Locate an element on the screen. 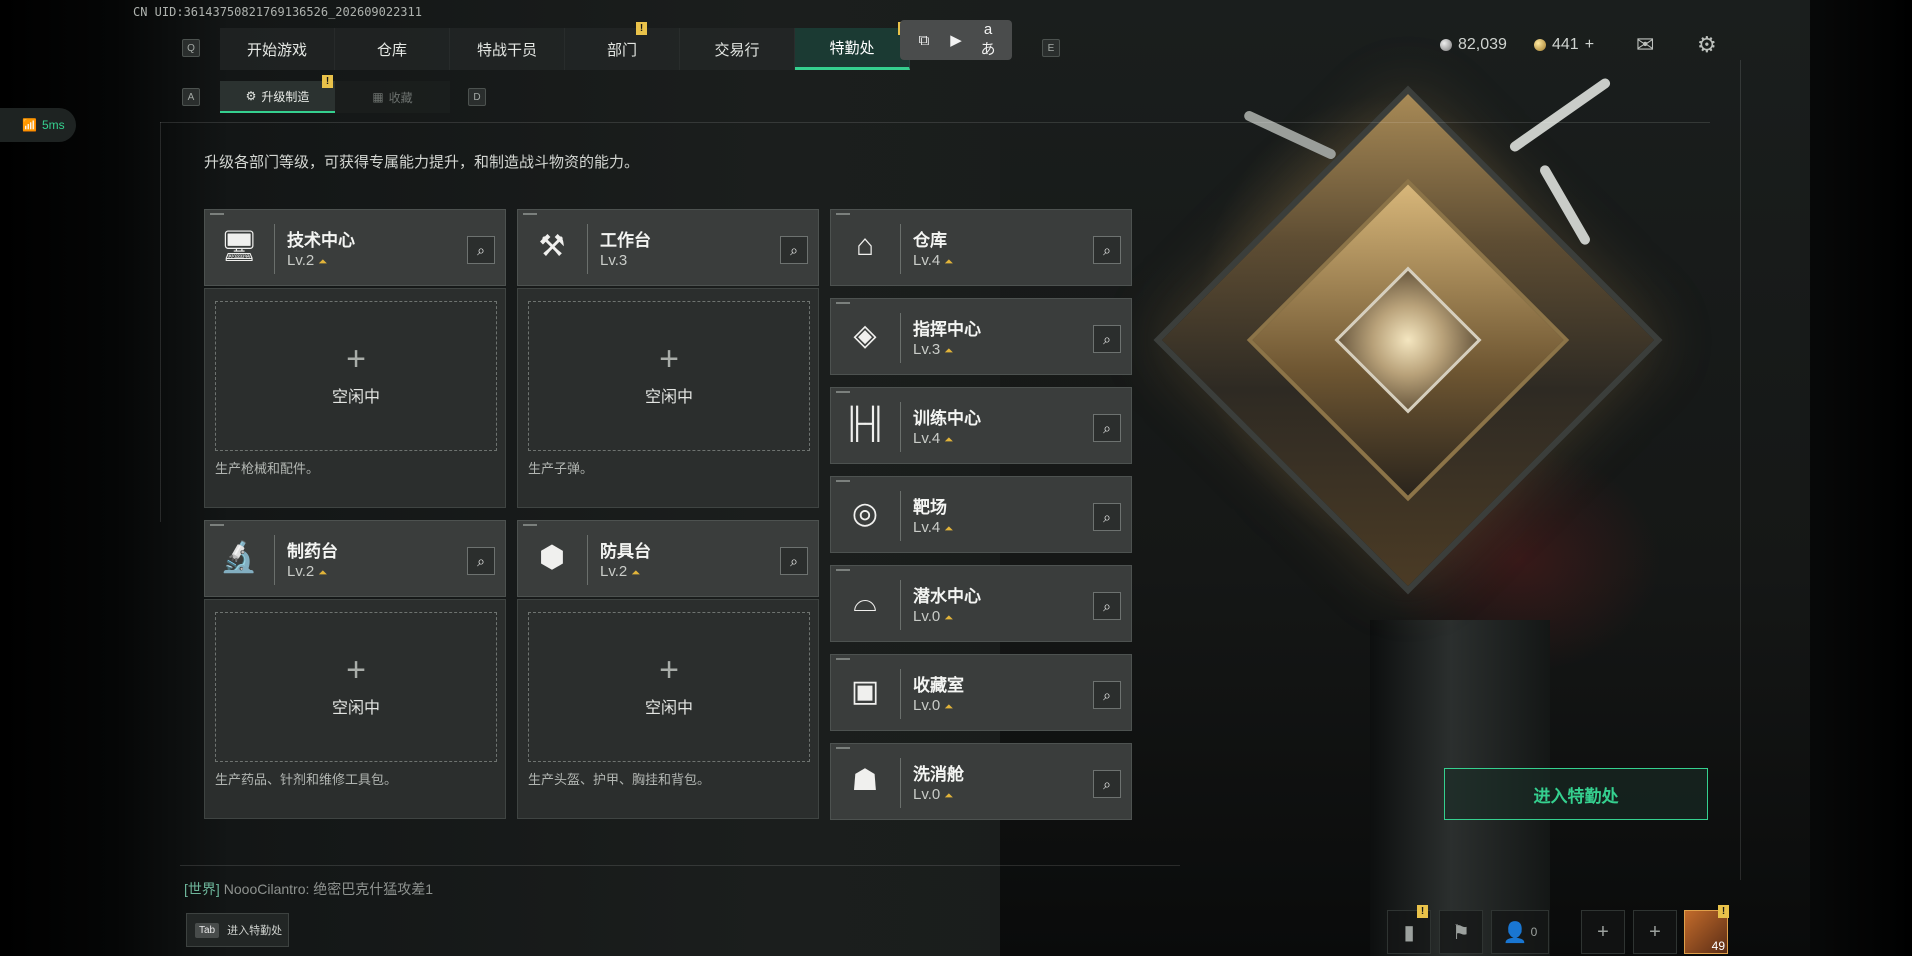 The image size is (1912, 956). level-text: Lv.3 is located at coordinates (614, 260).